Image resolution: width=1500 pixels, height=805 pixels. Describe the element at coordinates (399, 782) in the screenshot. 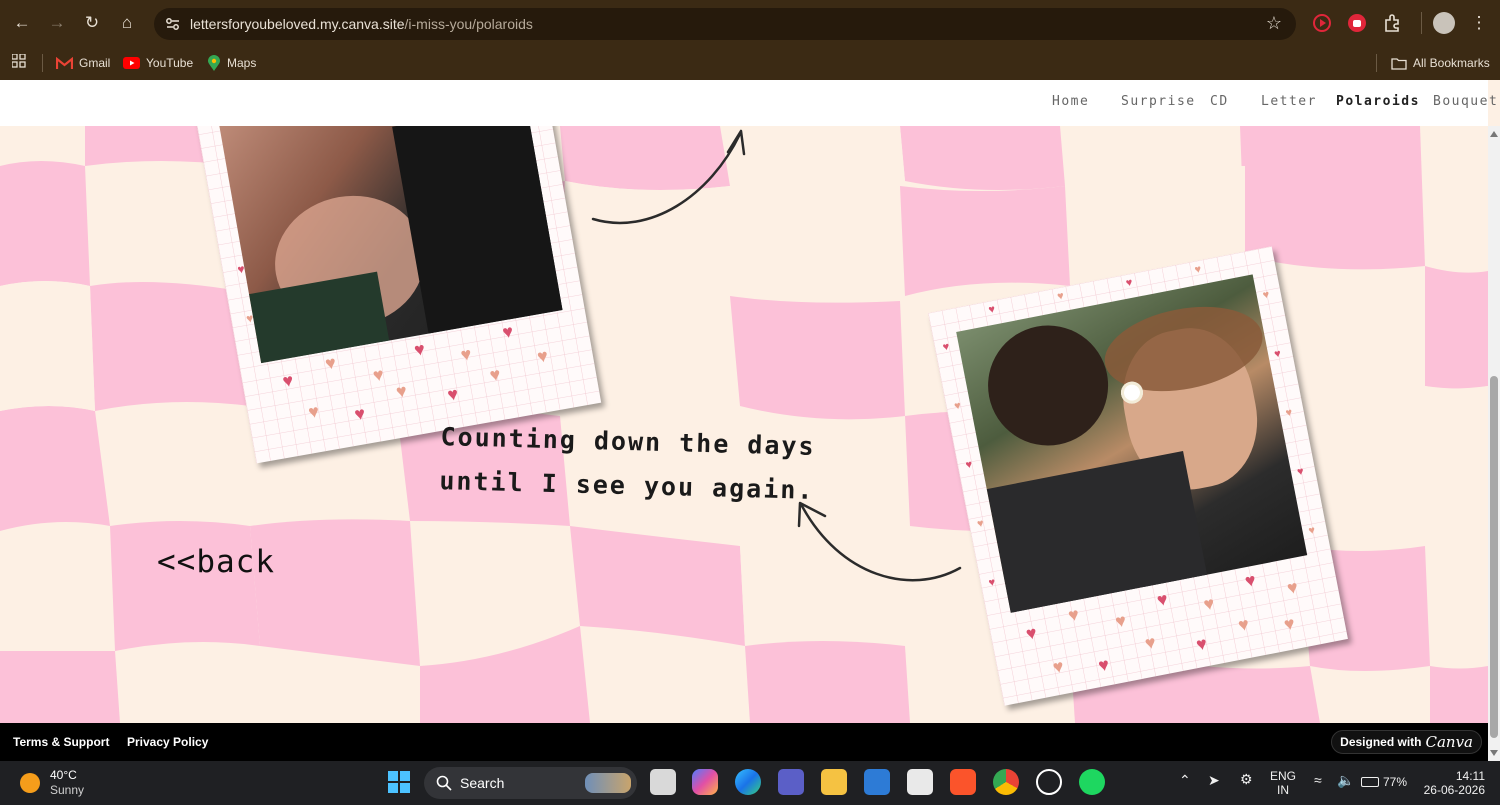

I see `windows-start-icon` at that location.